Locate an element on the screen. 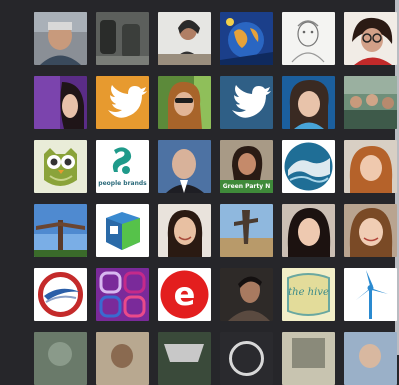 The height and width of the screenshot is (385, 399). wind-turbine-icon is located at coordinates (370, 294).